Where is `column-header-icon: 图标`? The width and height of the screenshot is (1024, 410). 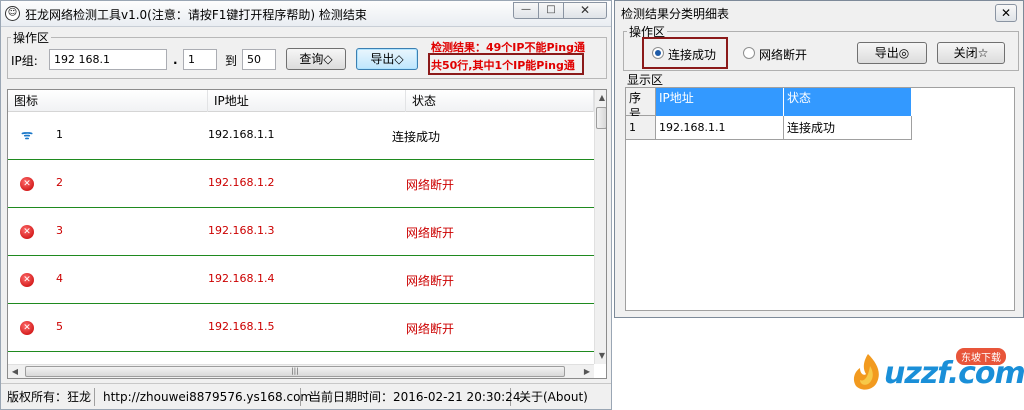
column-header-icon: 图标 is located at coordinates (108, 101).